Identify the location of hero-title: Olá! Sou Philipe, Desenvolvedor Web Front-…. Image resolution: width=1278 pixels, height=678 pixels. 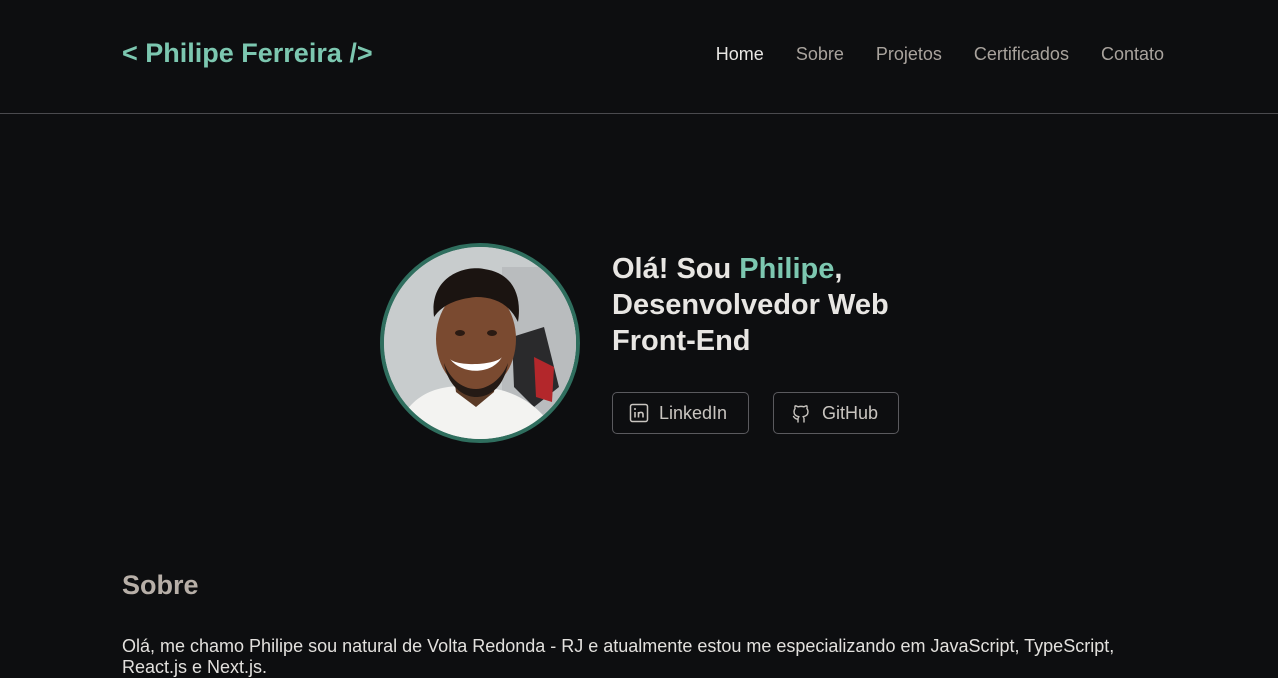
(777, 305).